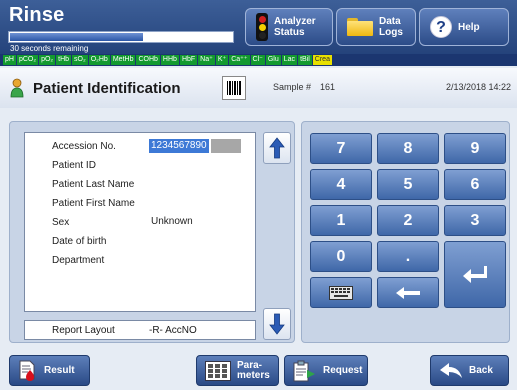  What do you see at coordinates (305, 60) in the screenshot?
I see `parameter-chip: tBil` at bounding box center [305, 60].